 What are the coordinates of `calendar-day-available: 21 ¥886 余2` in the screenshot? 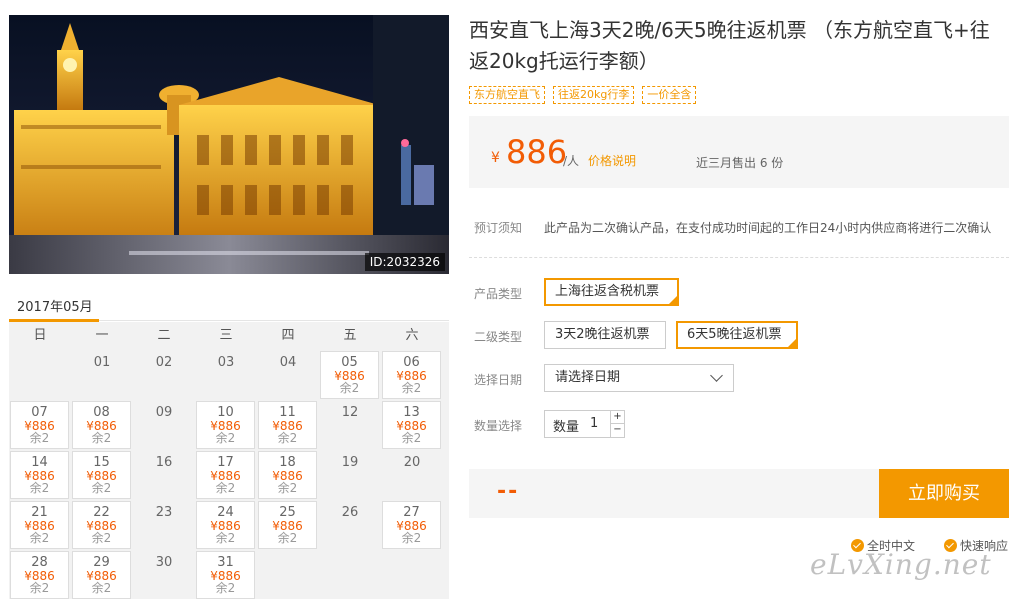 It's located at (39, 525).